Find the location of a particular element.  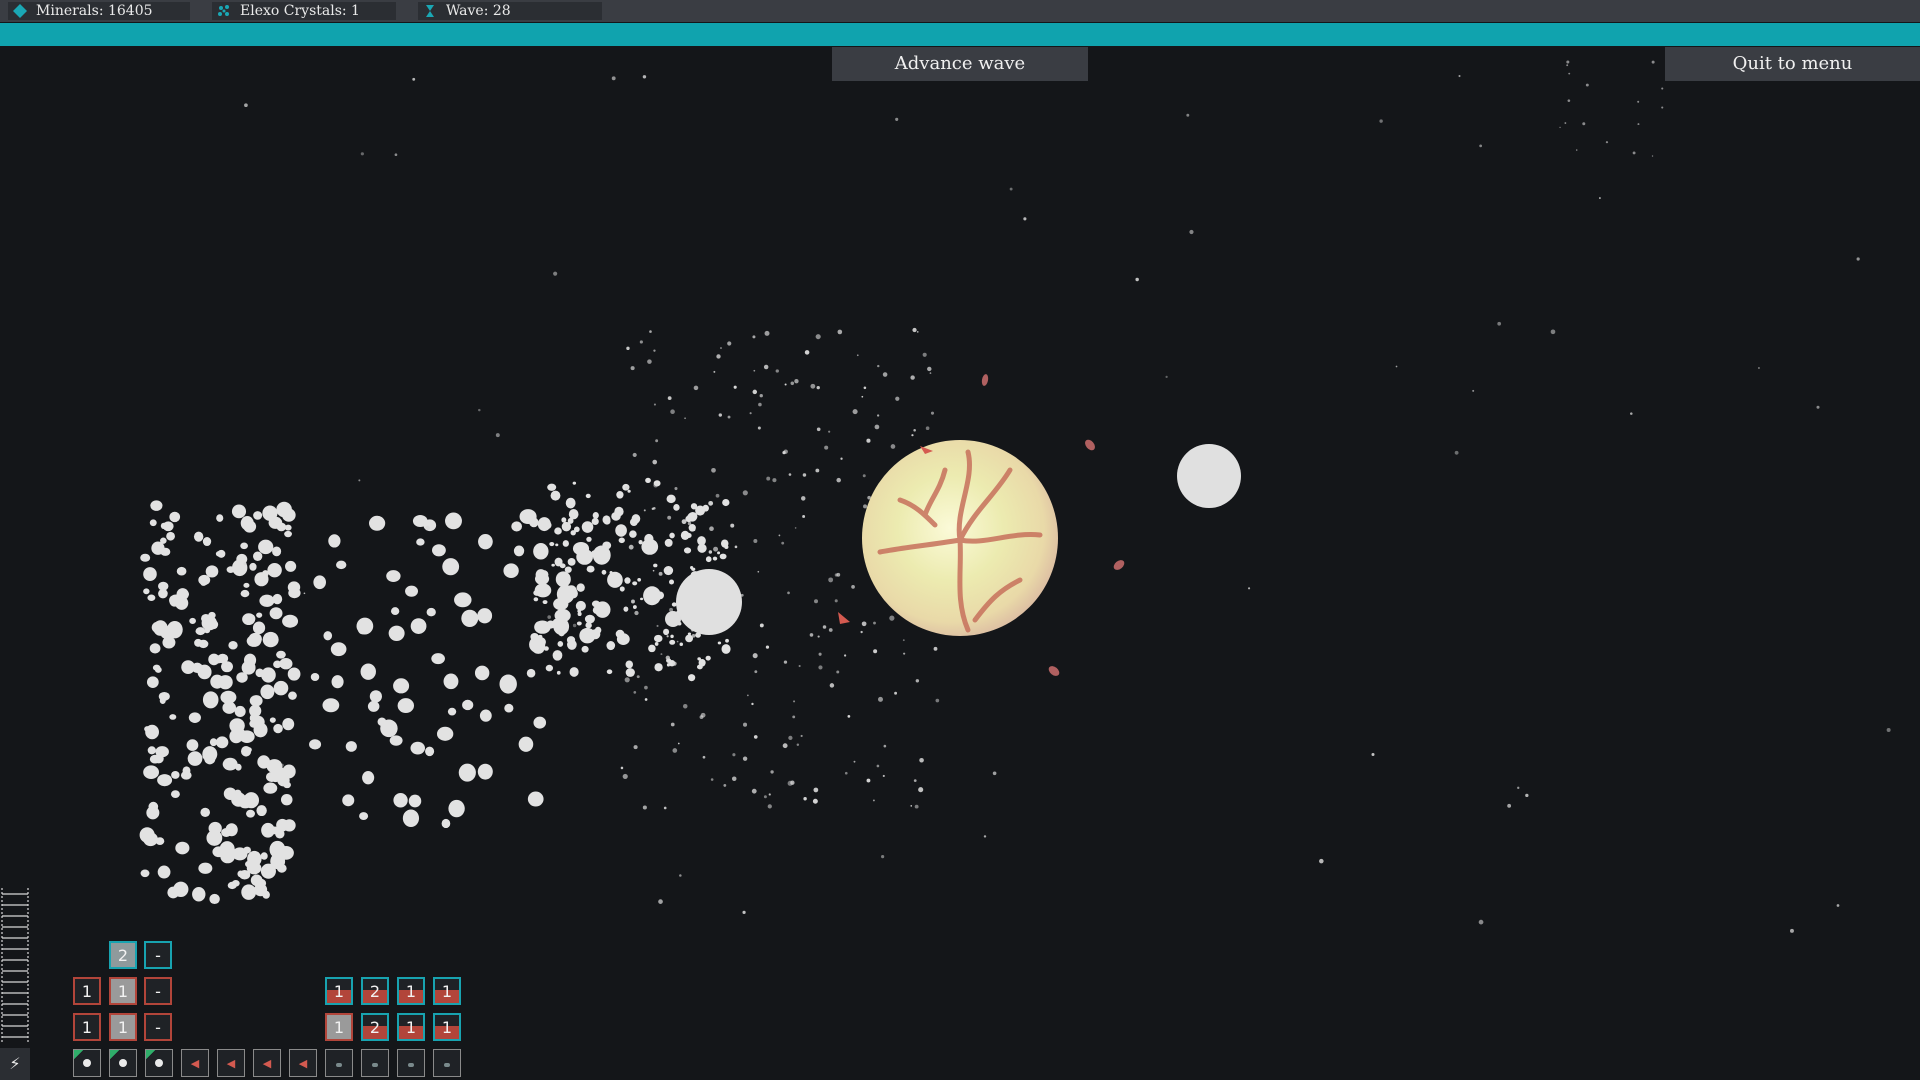

moon-left is located at coordinates (709, 602).